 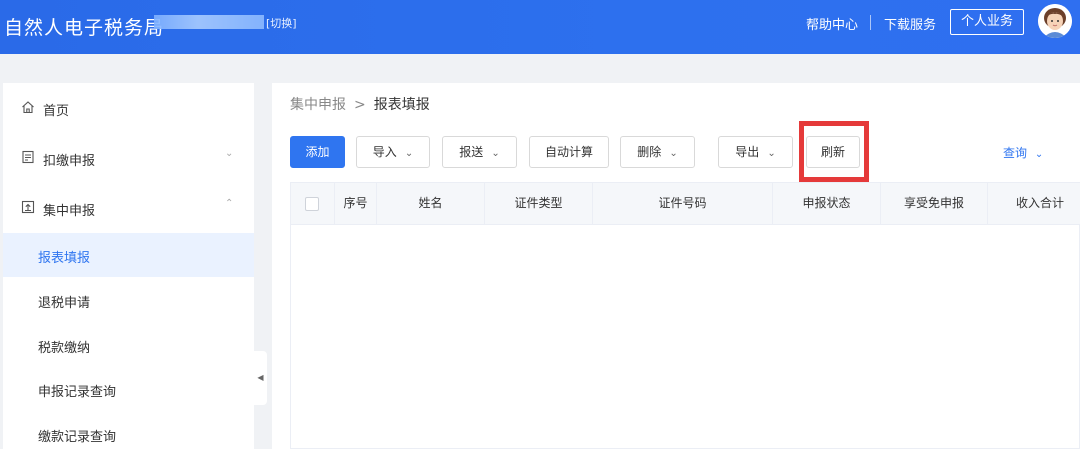 I want to click on export-label: 导出, so click(x=747, y=152).